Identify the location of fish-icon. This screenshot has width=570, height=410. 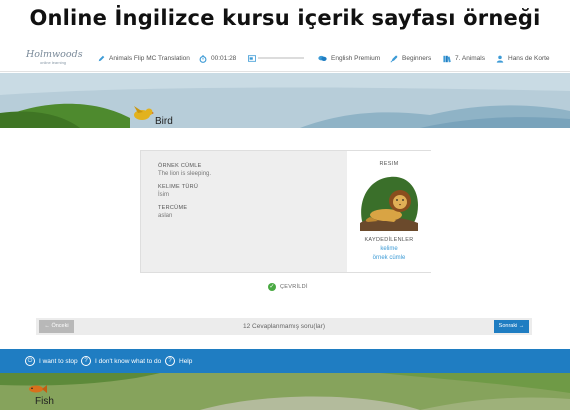
(38, 389).